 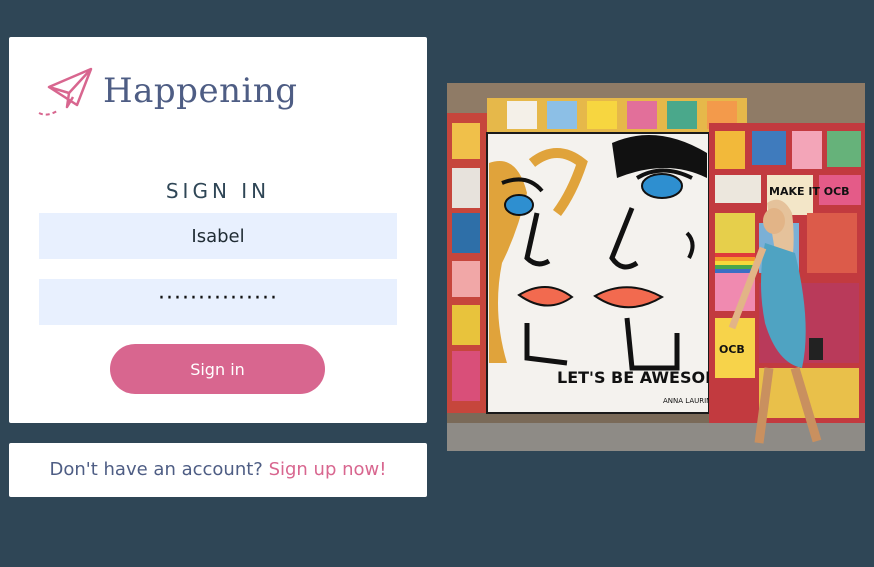 What do you see at coordinates (218, 302) in the screenshot?
I see `password-input` at bounding box center [218, 302].